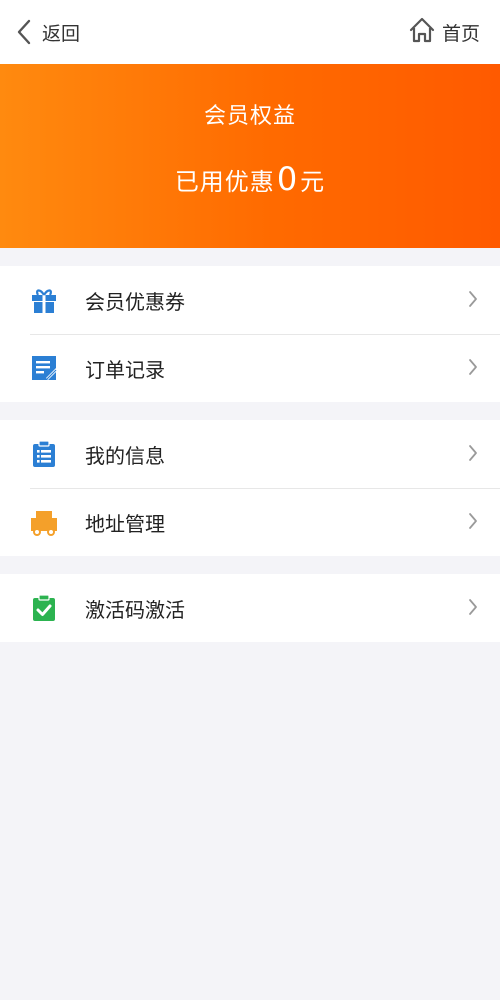 The width and height of the screenshot is (500, 1000). What do you see at coordinates (224, 182) in the screenshot?
I see `used-discount-label: 已用优惠` at bounding box center [224, 182].